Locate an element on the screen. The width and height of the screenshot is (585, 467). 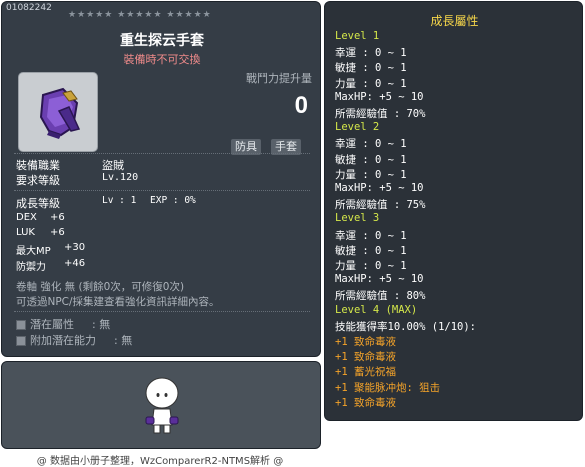
footer-credit: @ 数据由小册子整理，WzComparerR2-NTMS解析 @ is located at coordinates (160, 461).